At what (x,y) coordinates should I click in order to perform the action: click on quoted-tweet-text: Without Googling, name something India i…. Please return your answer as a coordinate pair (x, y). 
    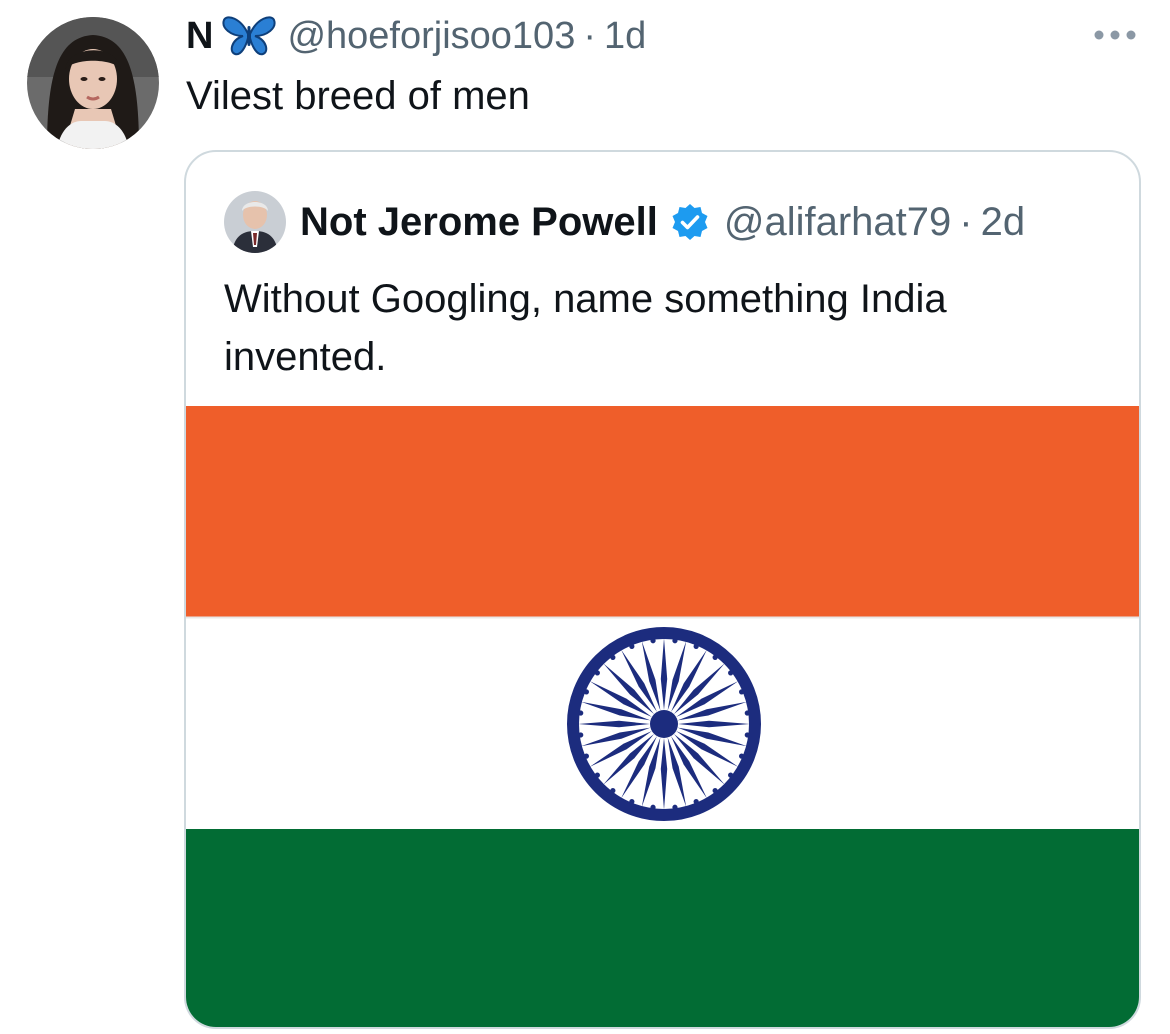
    Looking at the image, I should click on (585, 328).